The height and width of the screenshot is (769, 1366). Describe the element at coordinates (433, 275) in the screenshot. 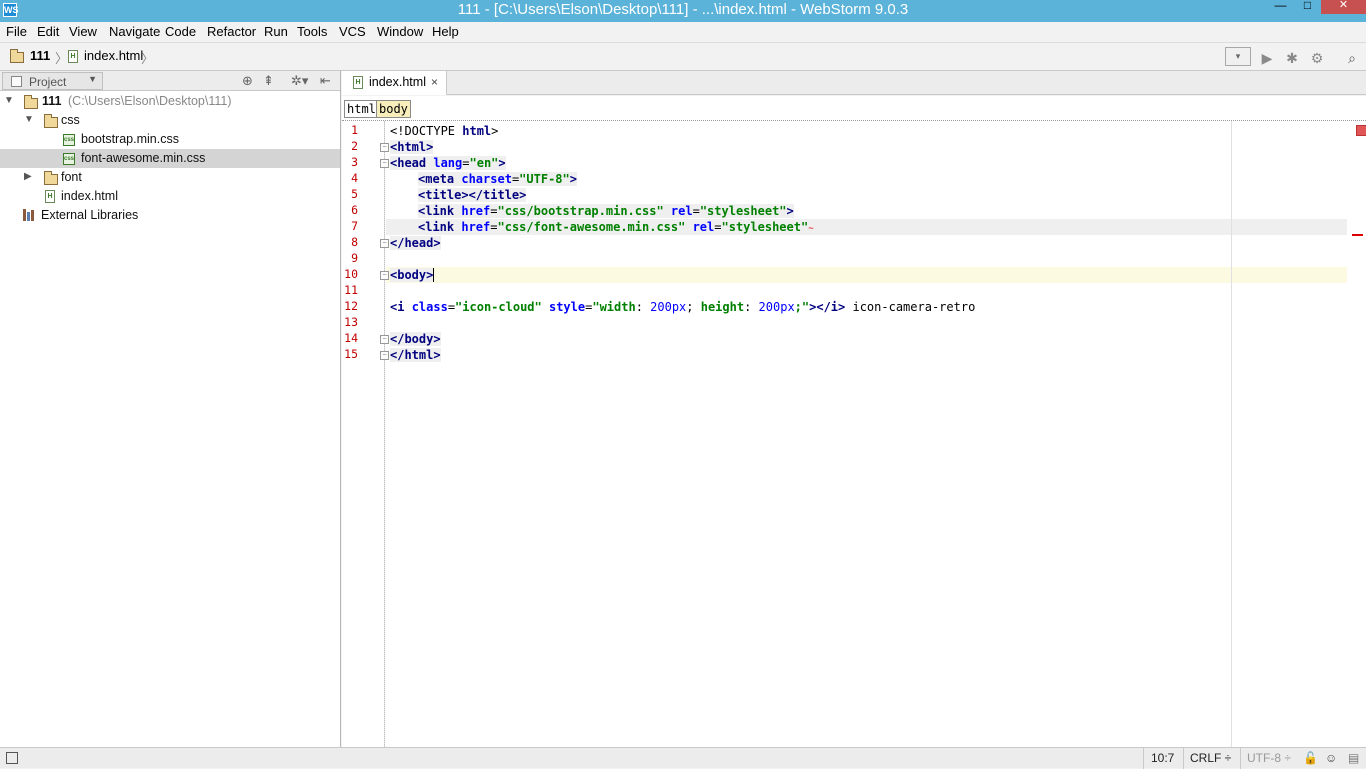

I see `text-caret` at that location.